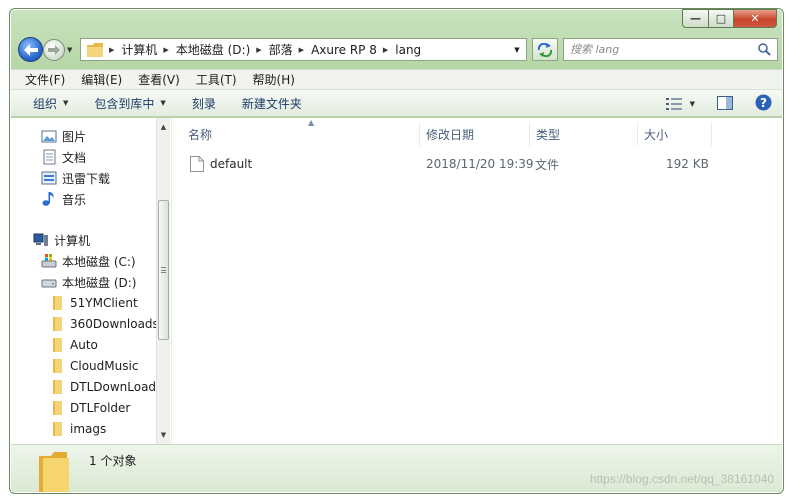 Image resolution: width=793 pixels, height=503 pixels. What do you see at coordinates (547, 164) in the screenshot?
I see `file-type: 文件` at bounding box center [547, 164].